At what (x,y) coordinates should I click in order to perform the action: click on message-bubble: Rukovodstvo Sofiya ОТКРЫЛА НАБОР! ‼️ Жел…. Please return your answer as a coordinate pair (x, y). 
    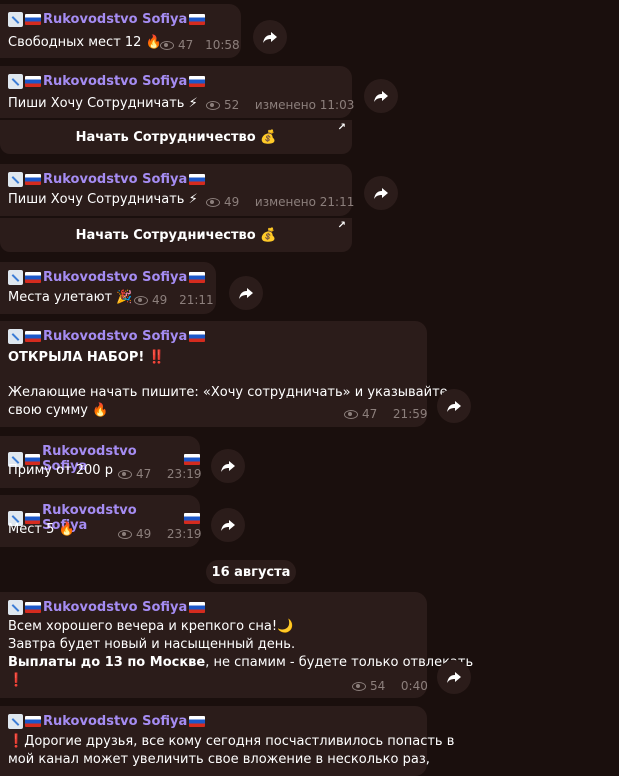
    Looking at the image, I should click on (224, 374).